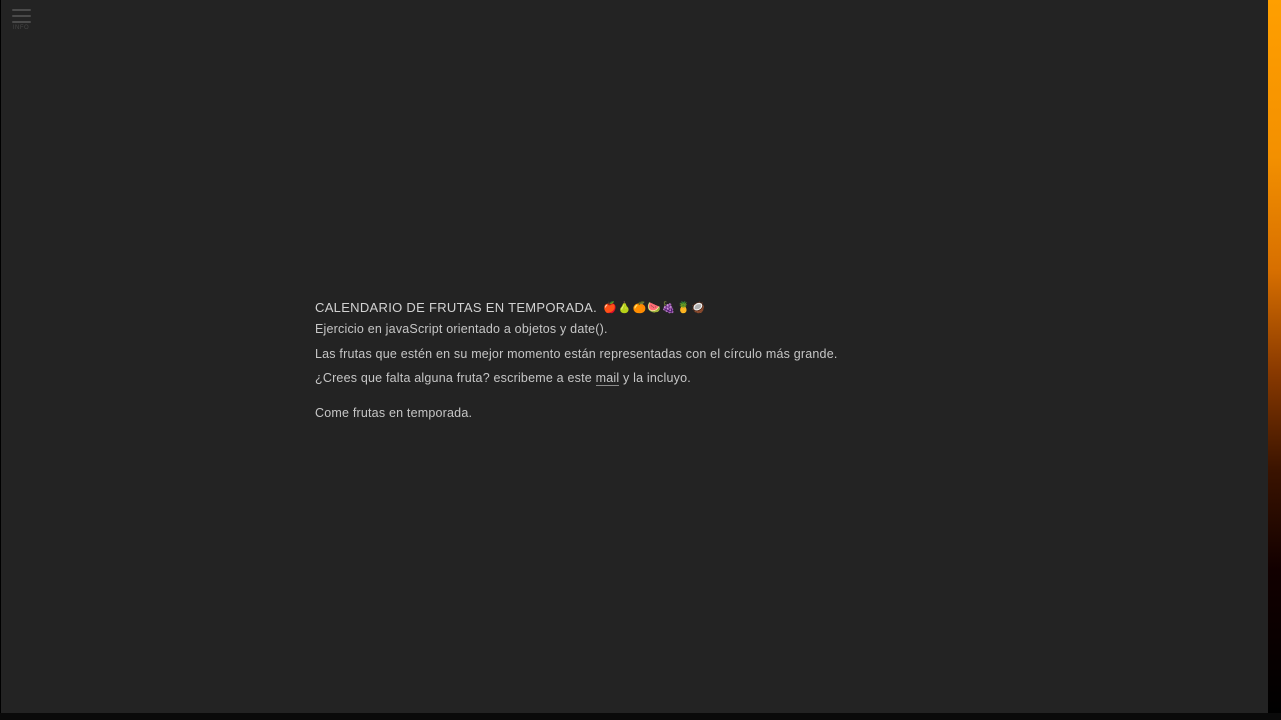 The width and height of the screenshot is (1281, 720). What do you see at coordinates (654, 308) in the screenshot?
I see `fruit-emoji-icons: 🍎🍐🍊🍉🍇🍍🥥` at bounding box center [654, 308].